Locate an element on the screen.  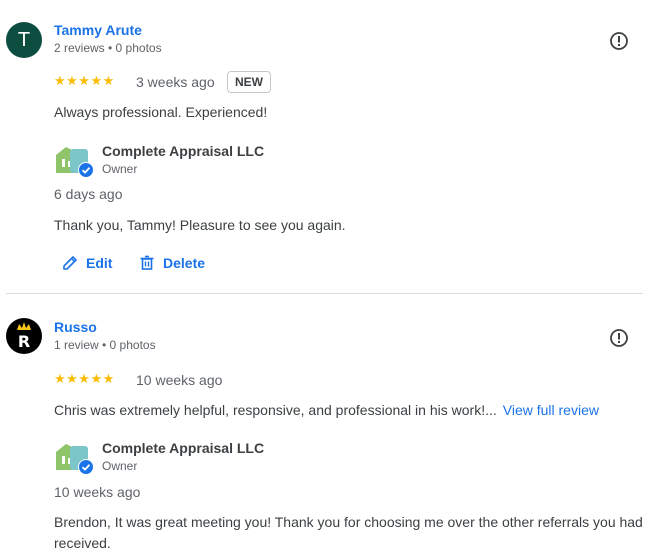
reviewer-meta: 1 review • 0 photos is located at coordinates (105, 345).